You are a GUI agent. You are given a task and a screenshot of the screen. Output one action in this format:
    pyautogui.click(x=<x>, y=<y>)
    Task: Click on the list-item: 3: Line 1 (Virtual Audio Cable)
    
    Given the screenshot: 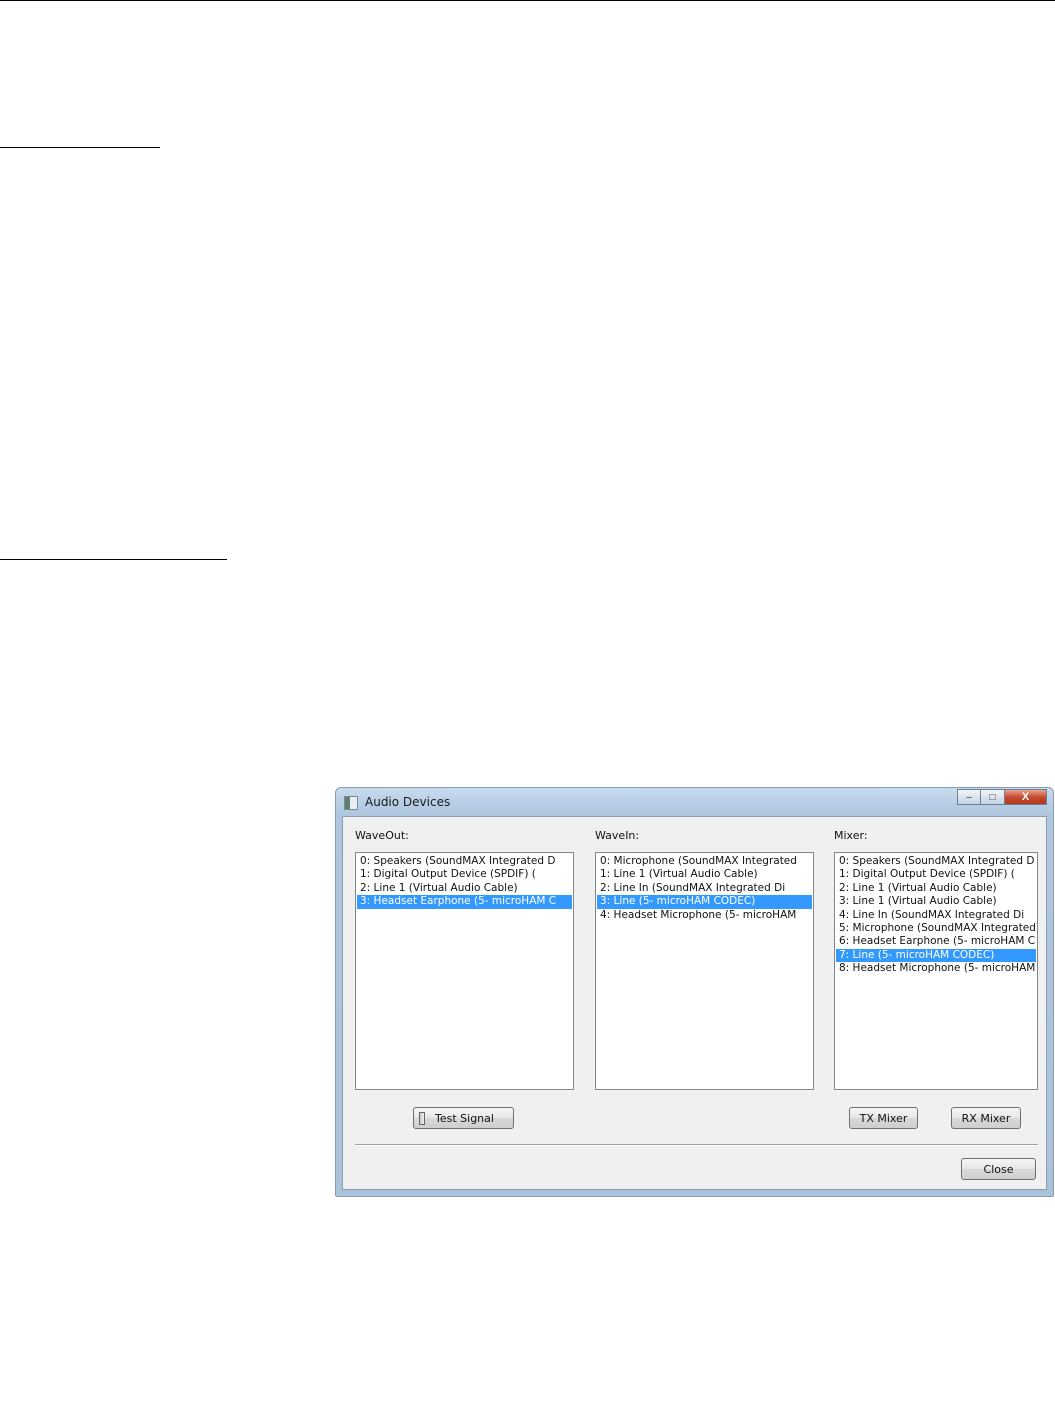 What is the action you would take?
    pyautogui.click(x=936, y=901)
    